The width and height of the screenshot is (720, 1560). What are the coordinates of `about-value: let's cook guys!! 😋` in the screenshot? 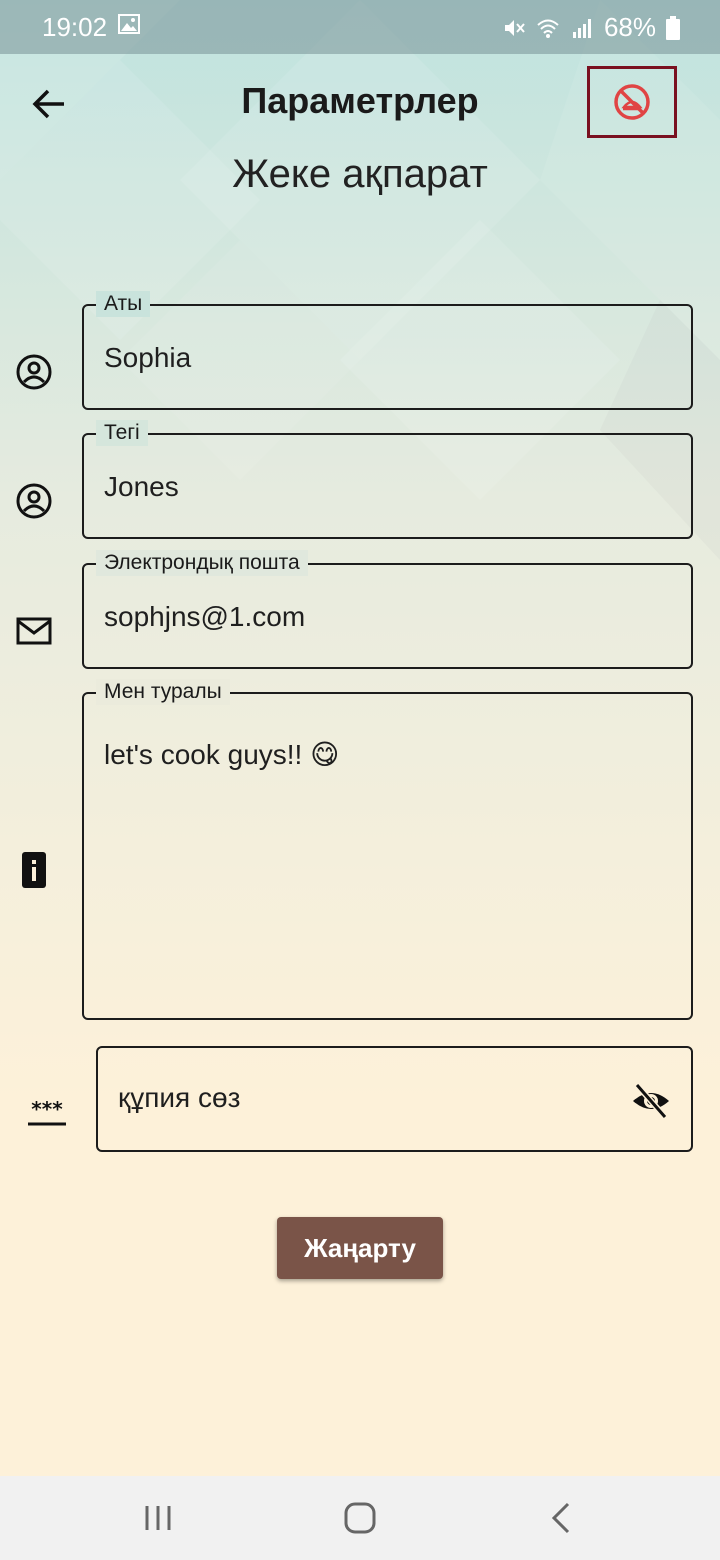 It's located at (222, 754).